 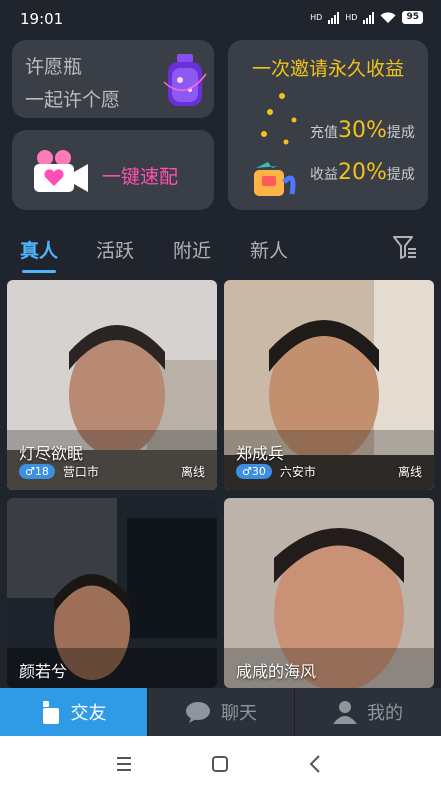 I want to click on status-time: 19:01, so click(x=42, y=19).